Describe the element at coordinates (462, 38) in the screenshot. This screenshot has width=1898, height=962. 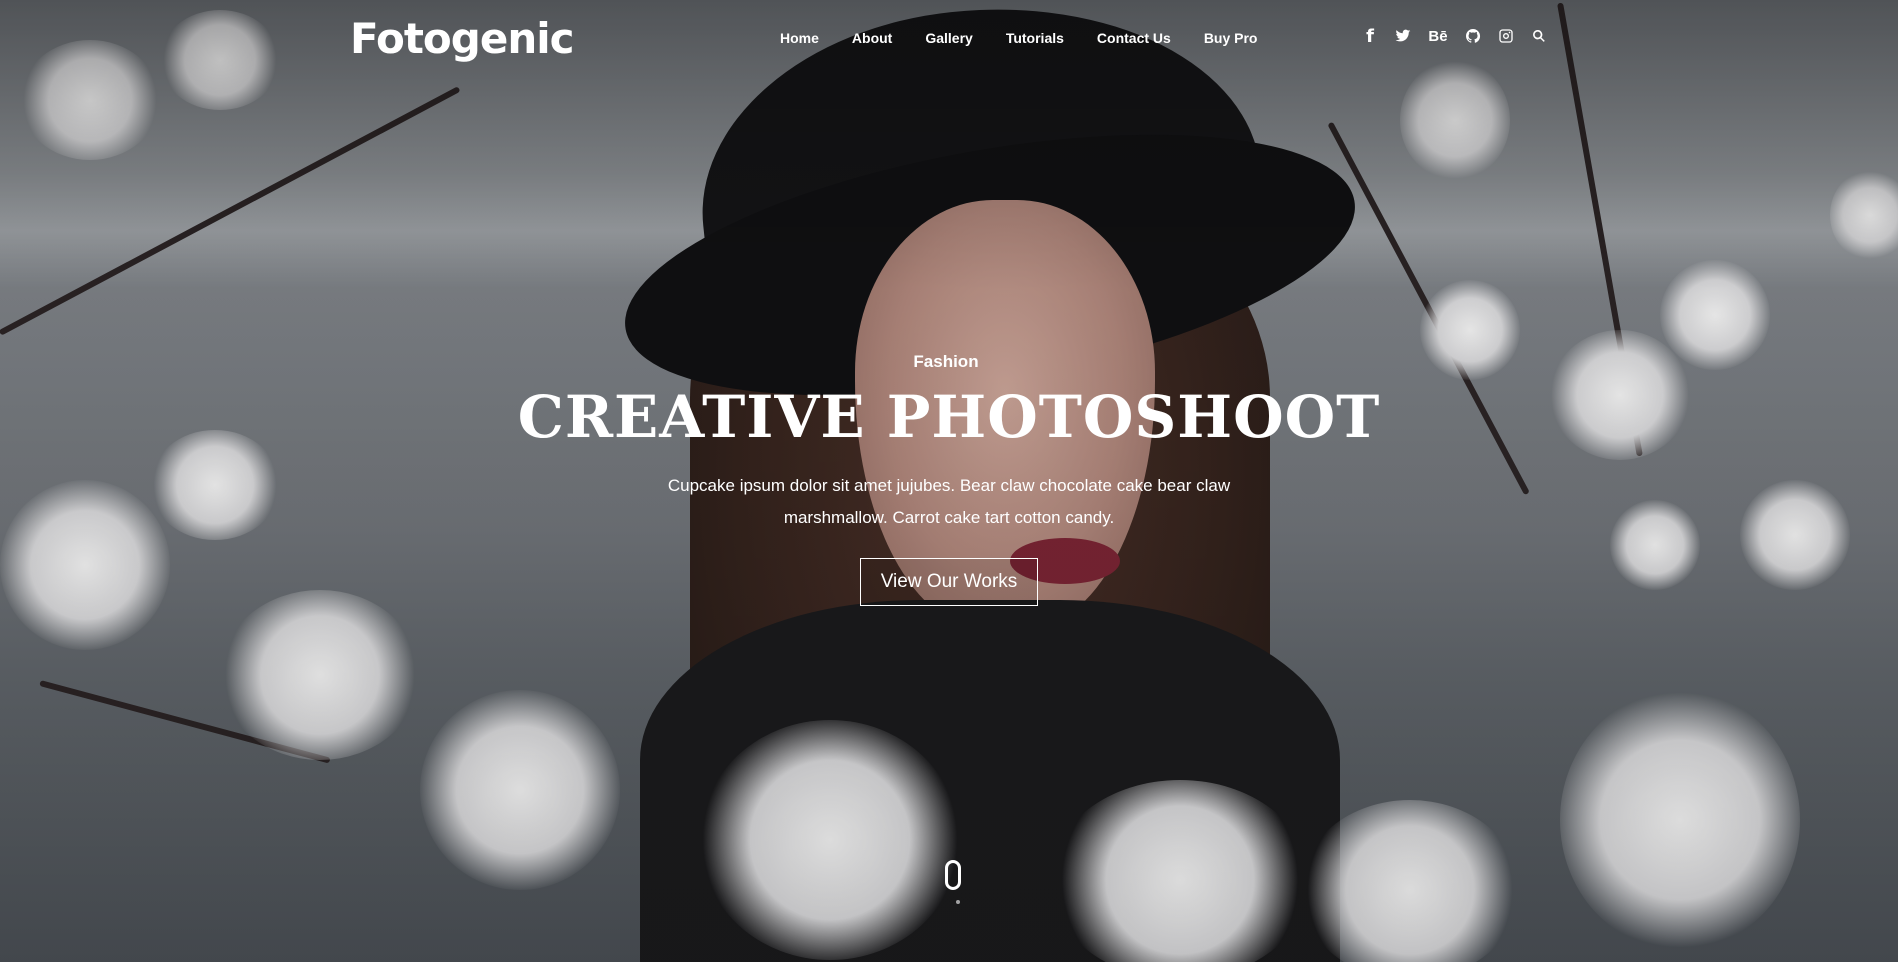
I see `site-logo: Fotogenic` at that location.